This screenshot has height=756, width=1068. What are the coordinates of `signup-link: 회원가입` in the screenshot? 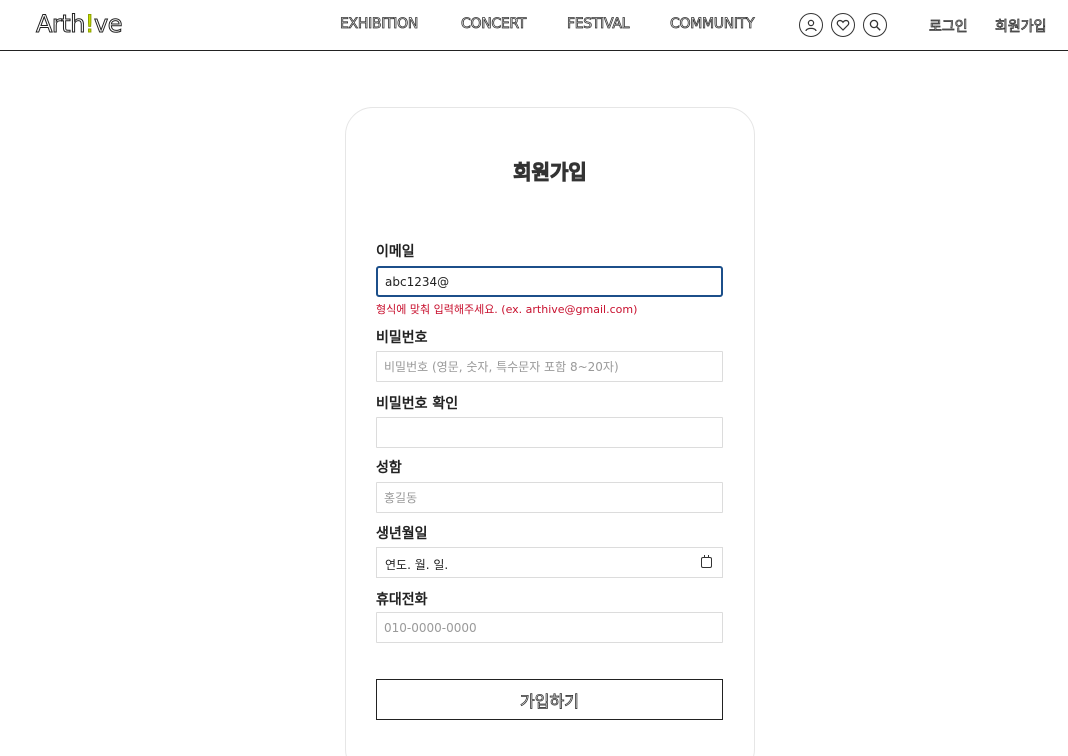 It's located at (1021, 26).